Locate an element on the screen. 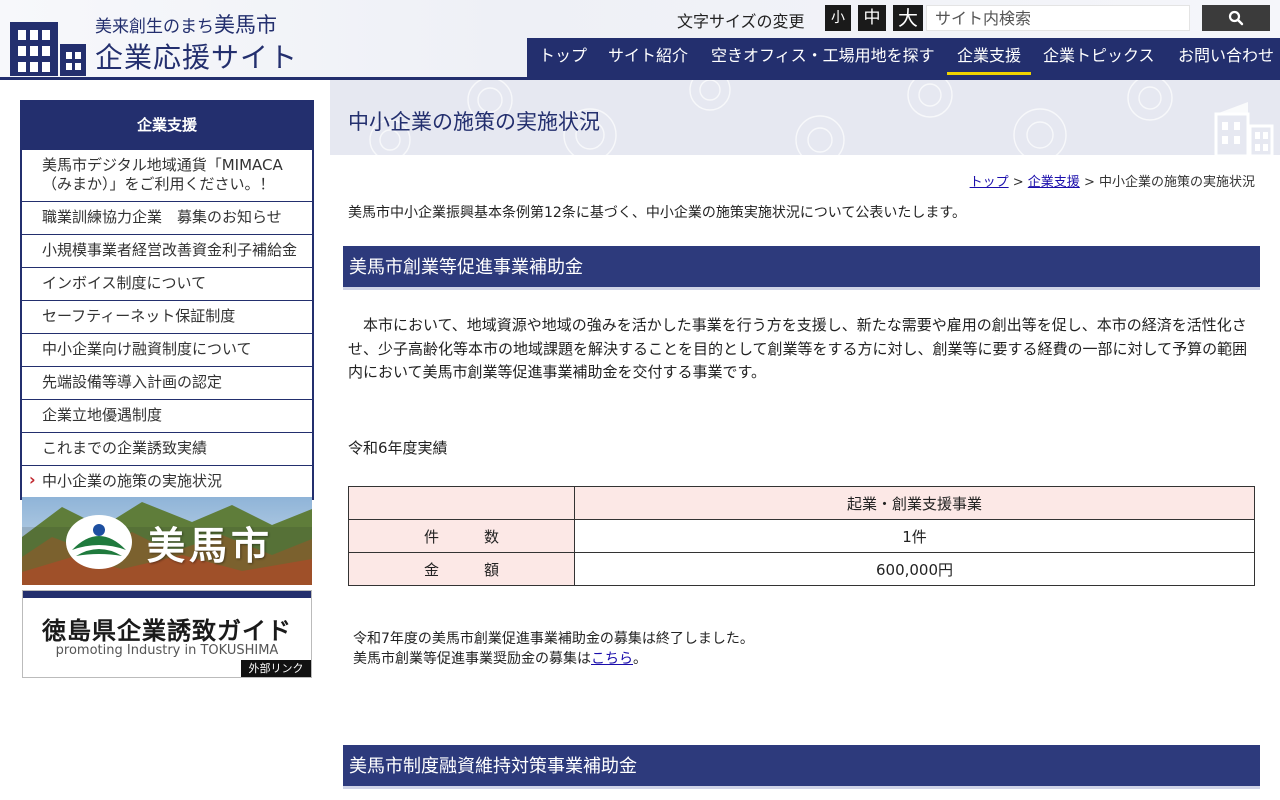 The image size is (1280, 800). table-row: 件 数 1件 is located at coordinates (801, 536).